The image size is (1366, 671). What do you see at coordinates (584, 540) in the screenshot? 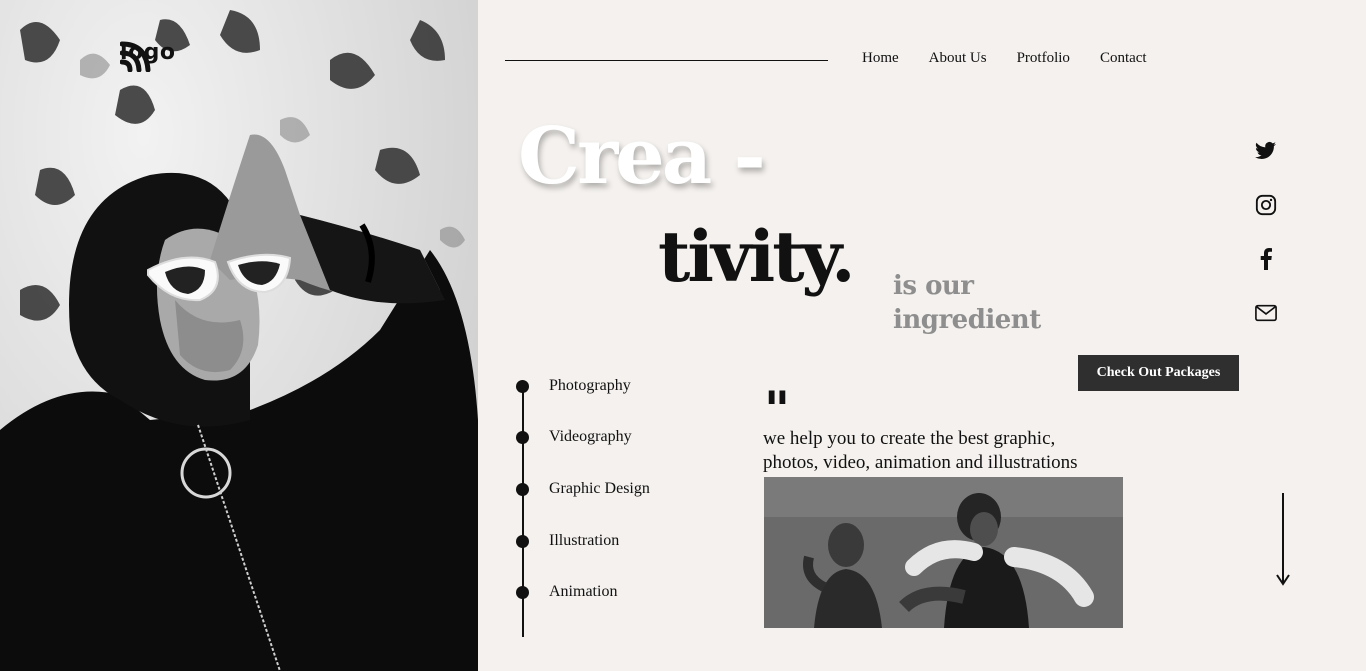
I see `service-label: Illustration` at bounding box center [584, 540].